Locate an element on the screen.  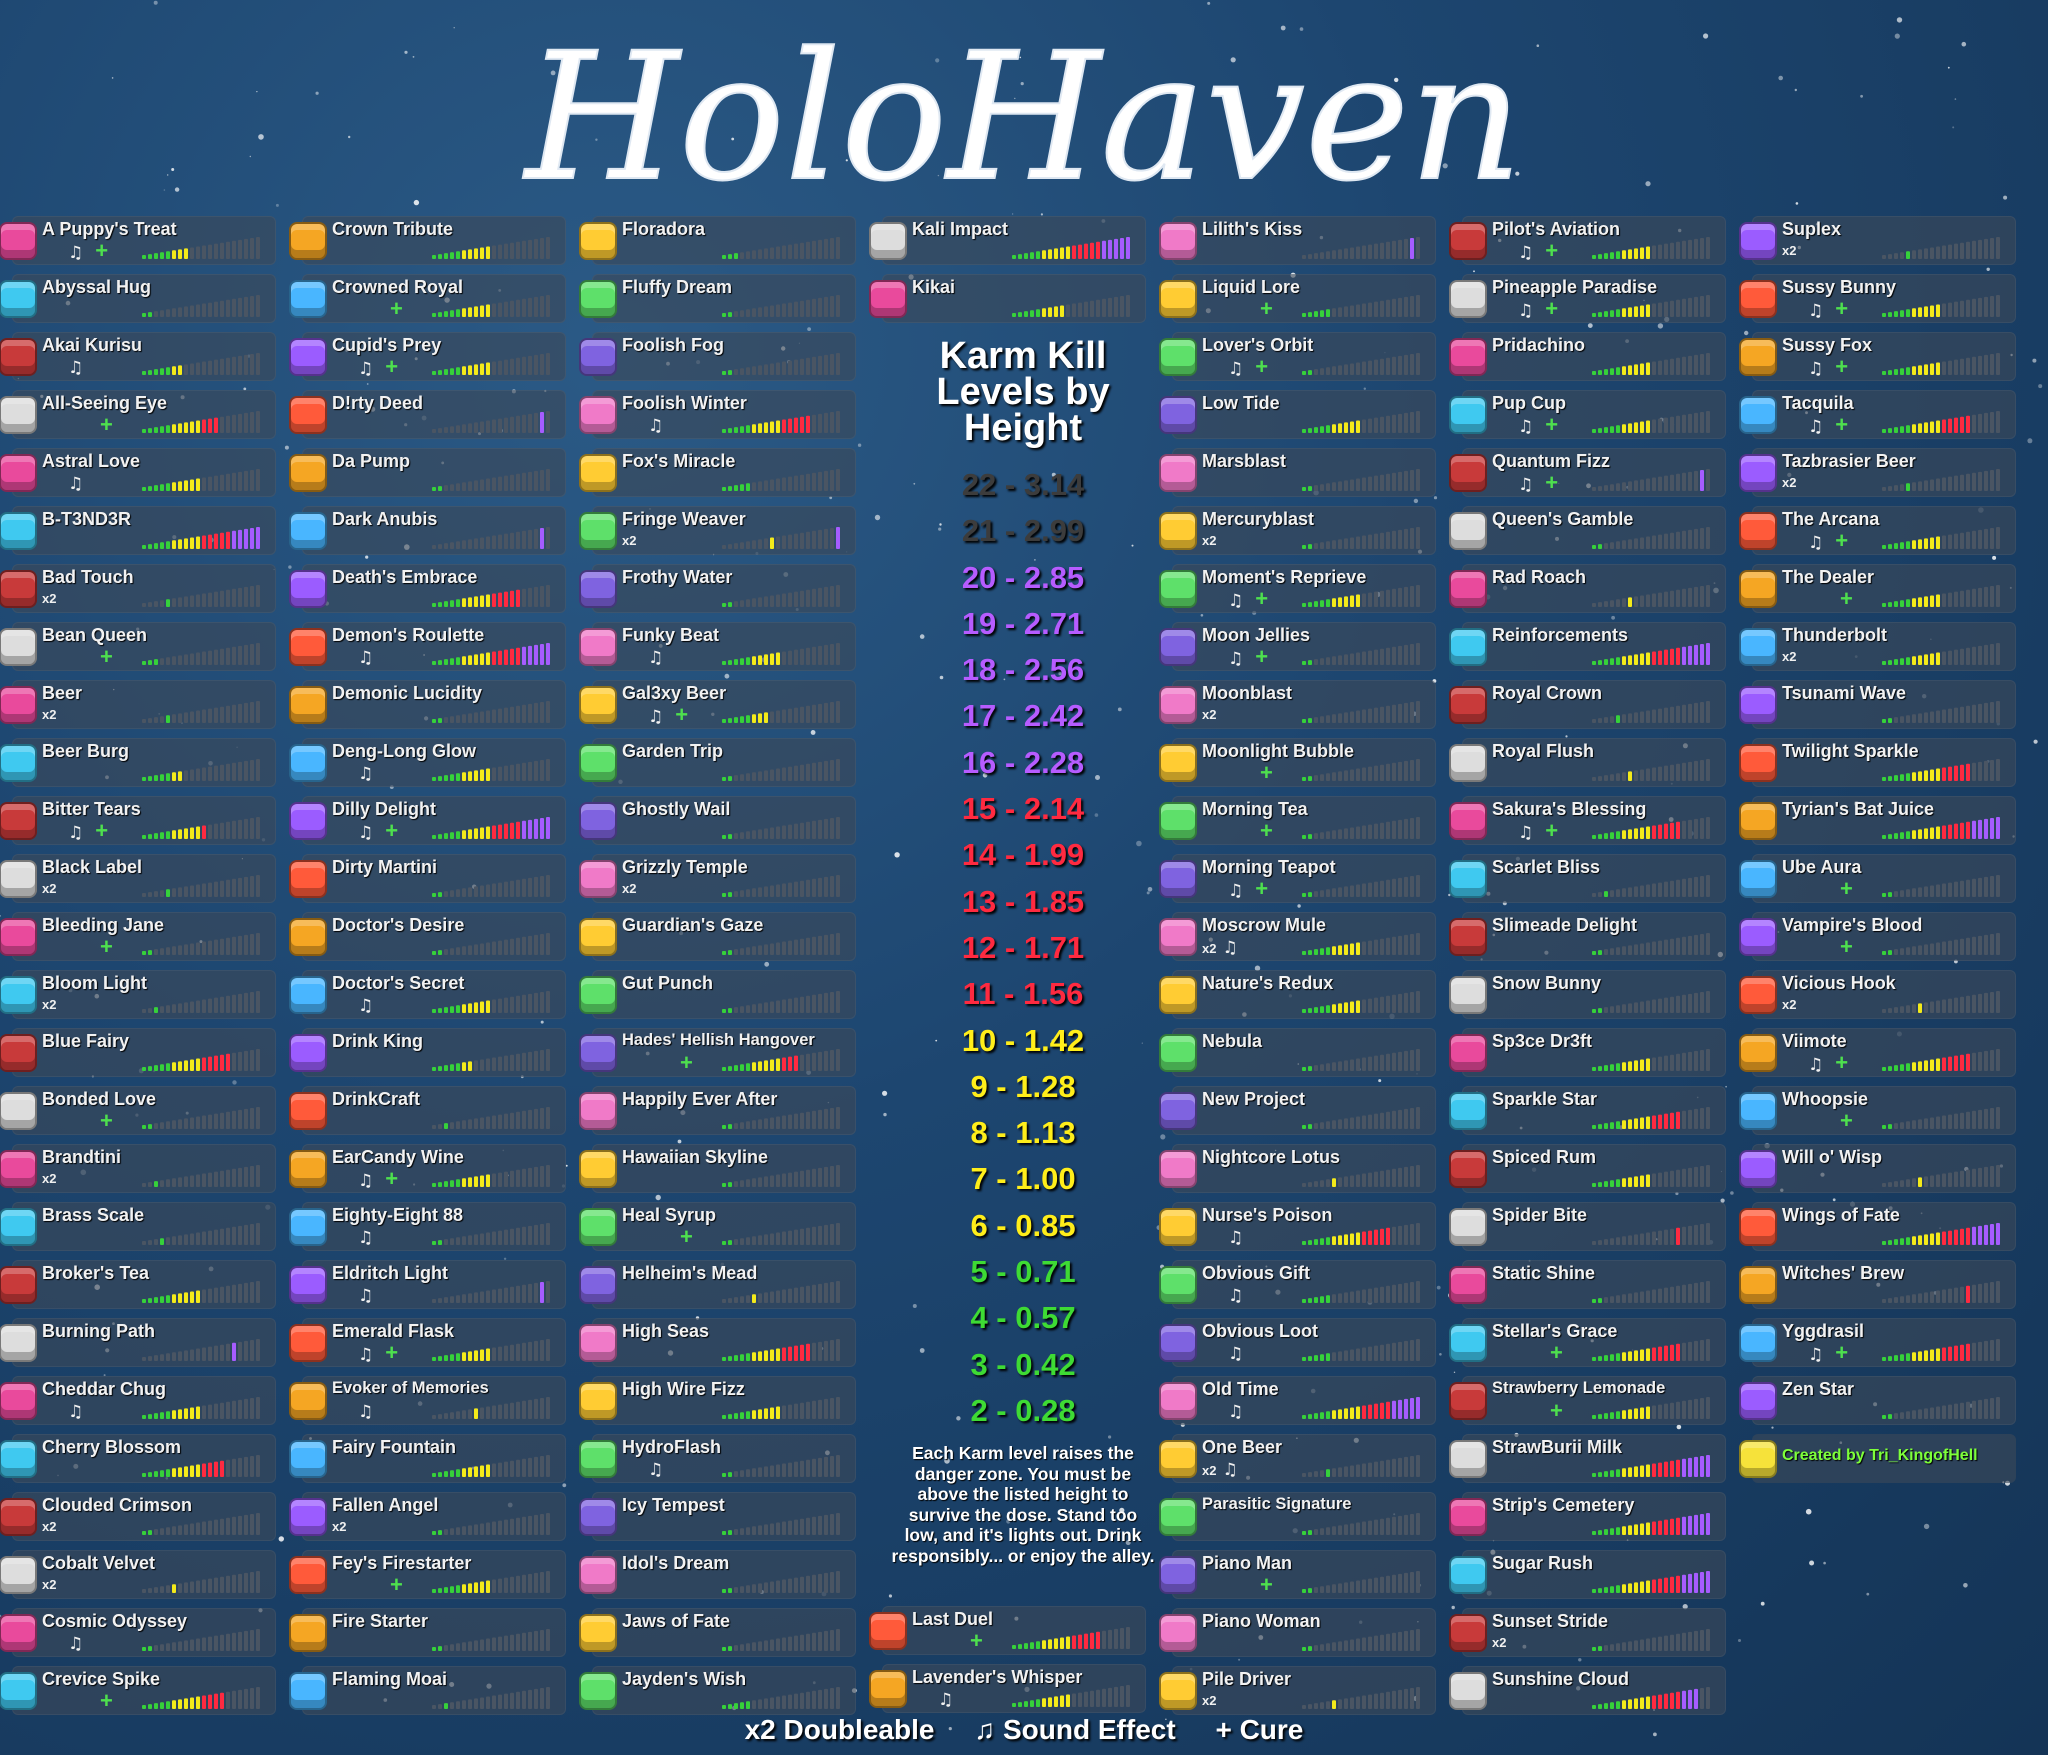
drink-card: Icy Tempest is located at coordinates (717, 1516).